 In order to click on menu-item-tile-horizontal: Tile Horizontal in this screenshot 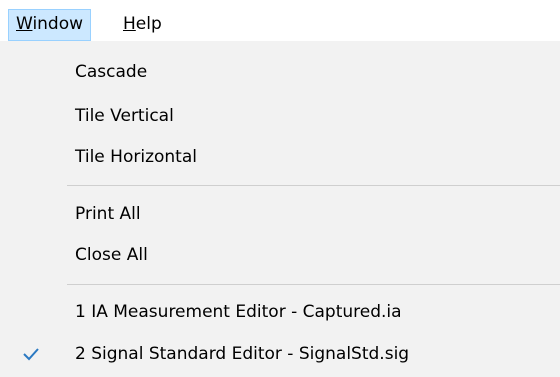, I will do `click(280, 157)`.